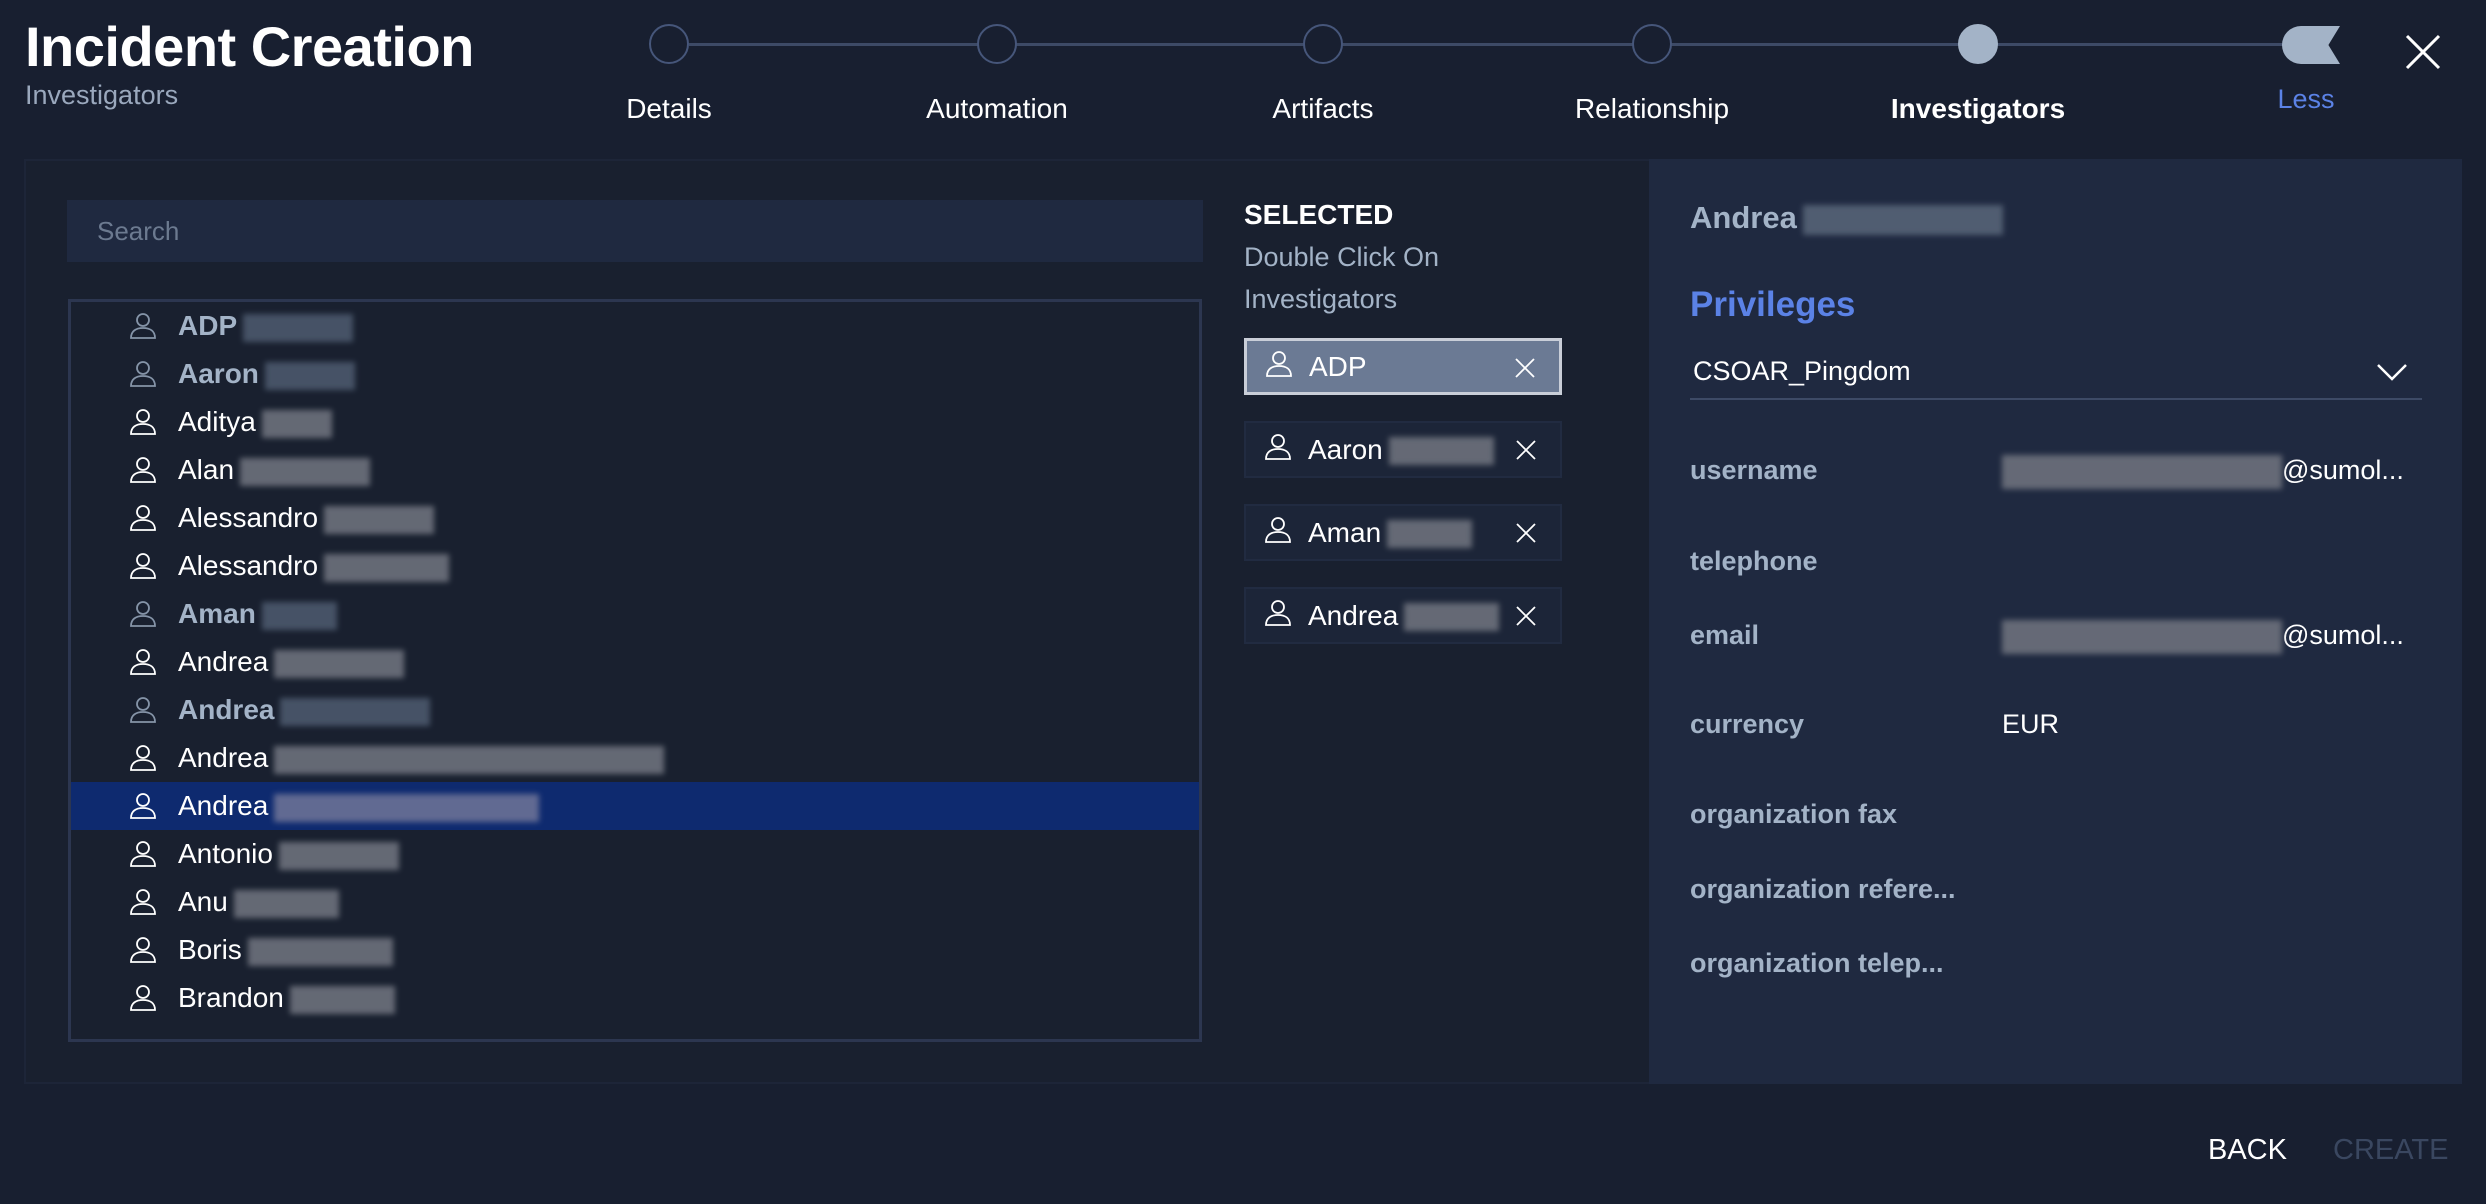 The height and width of the screenshot is (1204, 2486). What do you see at coordinates (1403, 366) in the screenshot?
I see `selected-chip: ADP` at bounding box center [1403, 366].